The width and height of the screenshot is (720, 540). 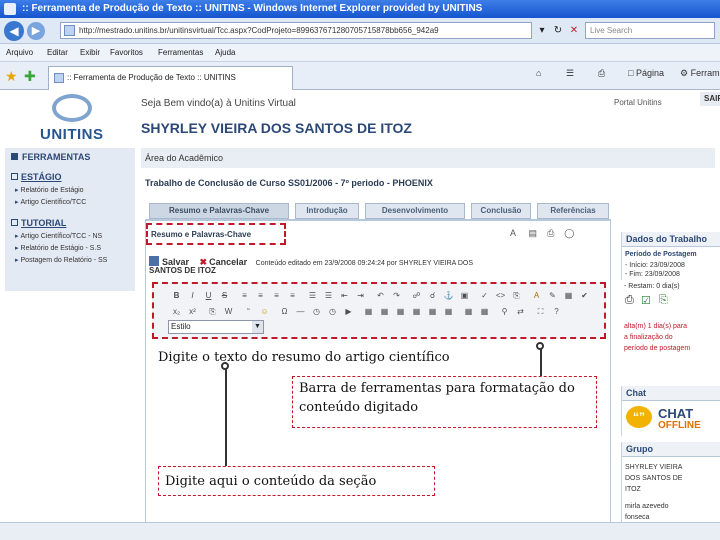 What do you see at coordinates (14, 31) in the screenshot?
I see `back-arrow-icon: ◀` at bounding box center [14, 31].